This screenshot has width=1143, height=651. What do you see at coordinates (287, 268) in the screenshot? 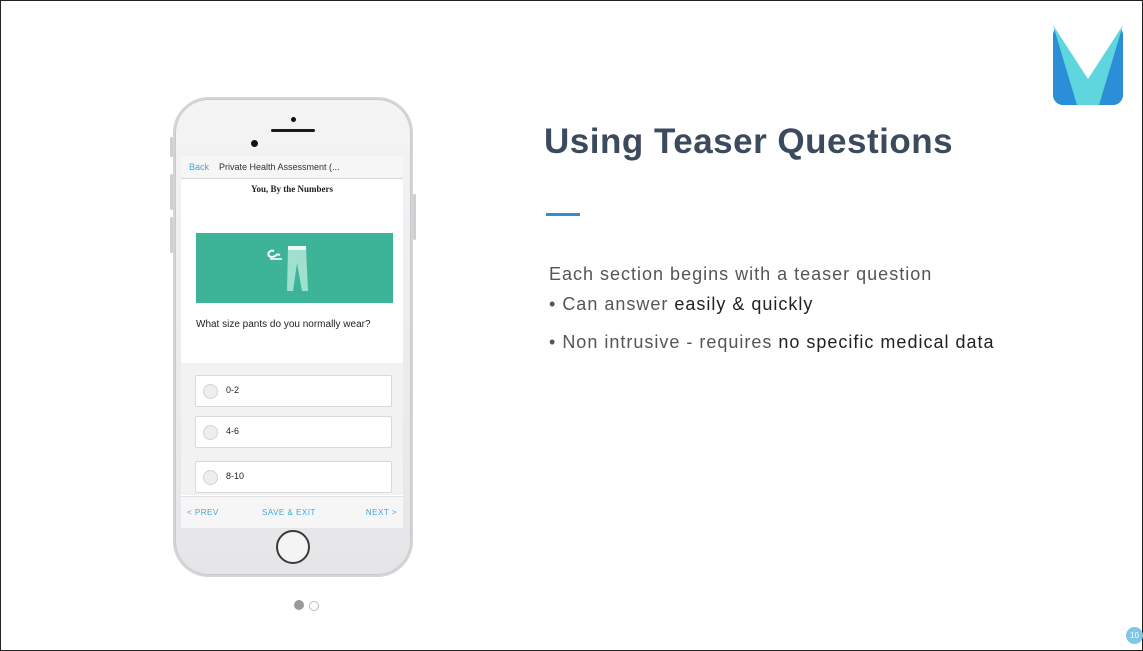
I see `pants-icon` at bounding box center [287, 268].